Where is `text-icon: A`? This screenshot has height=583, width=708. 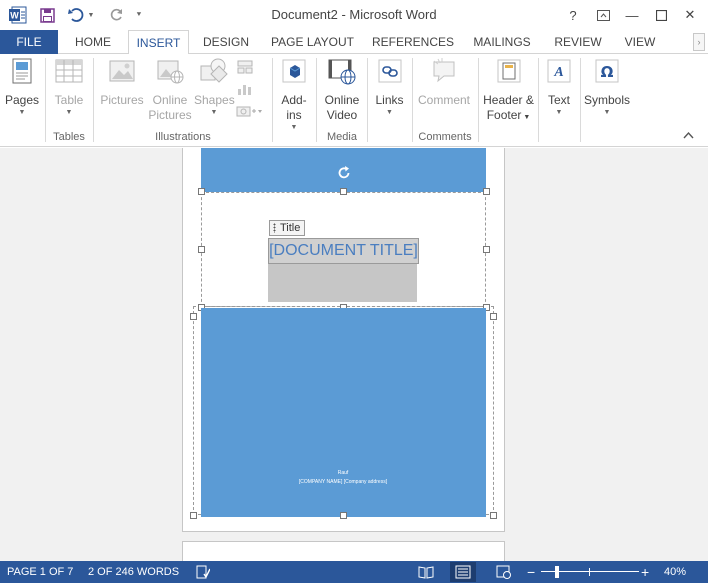 text-icon: A is located at coordinates (559, 73).